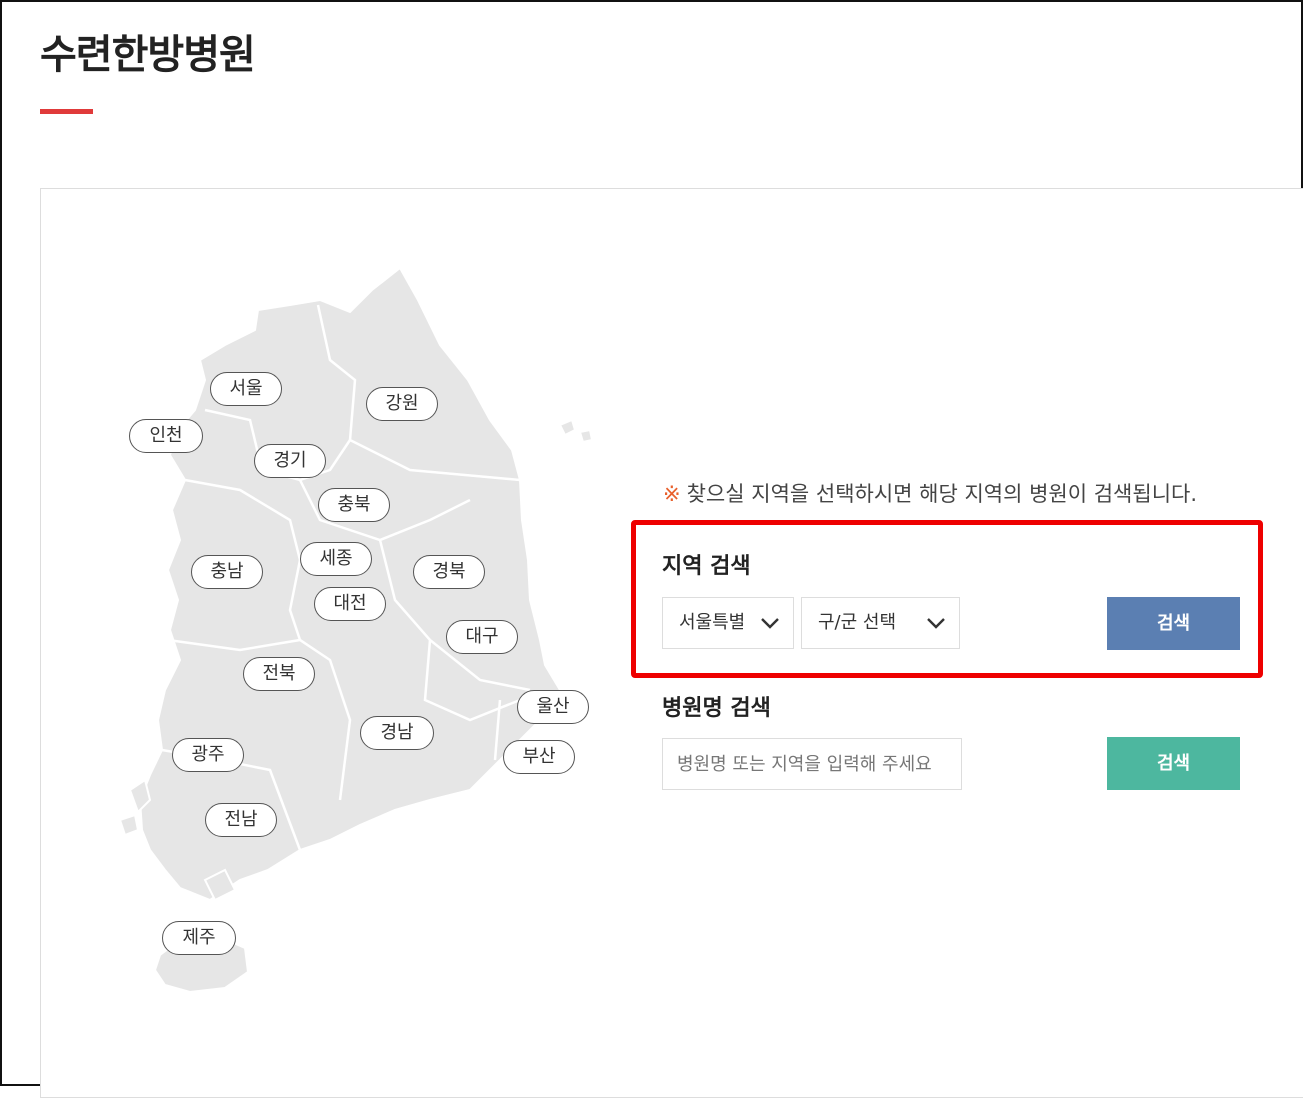 The image size is (1303, 1098). Describe the element at coordinates (942, 494) in the screenshot. I see `notice-text: 찾으실 지역을 선택하시면 해당 지역의 병원이 검색됩니다.` at that location.